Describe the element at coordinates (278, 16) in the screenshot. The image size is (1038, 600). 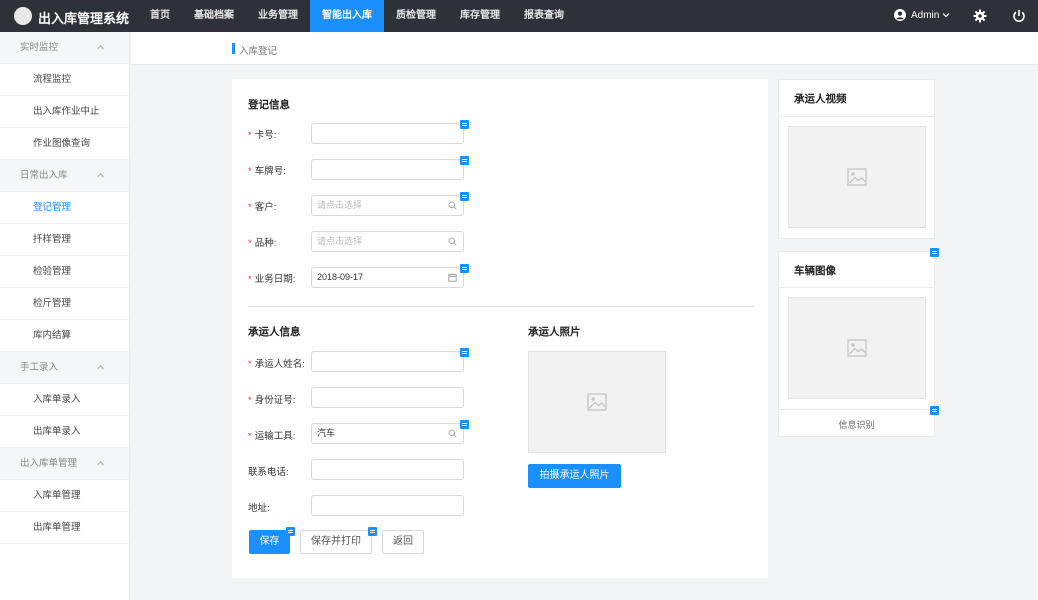
I see `nav-business: 业务管理` at that location.